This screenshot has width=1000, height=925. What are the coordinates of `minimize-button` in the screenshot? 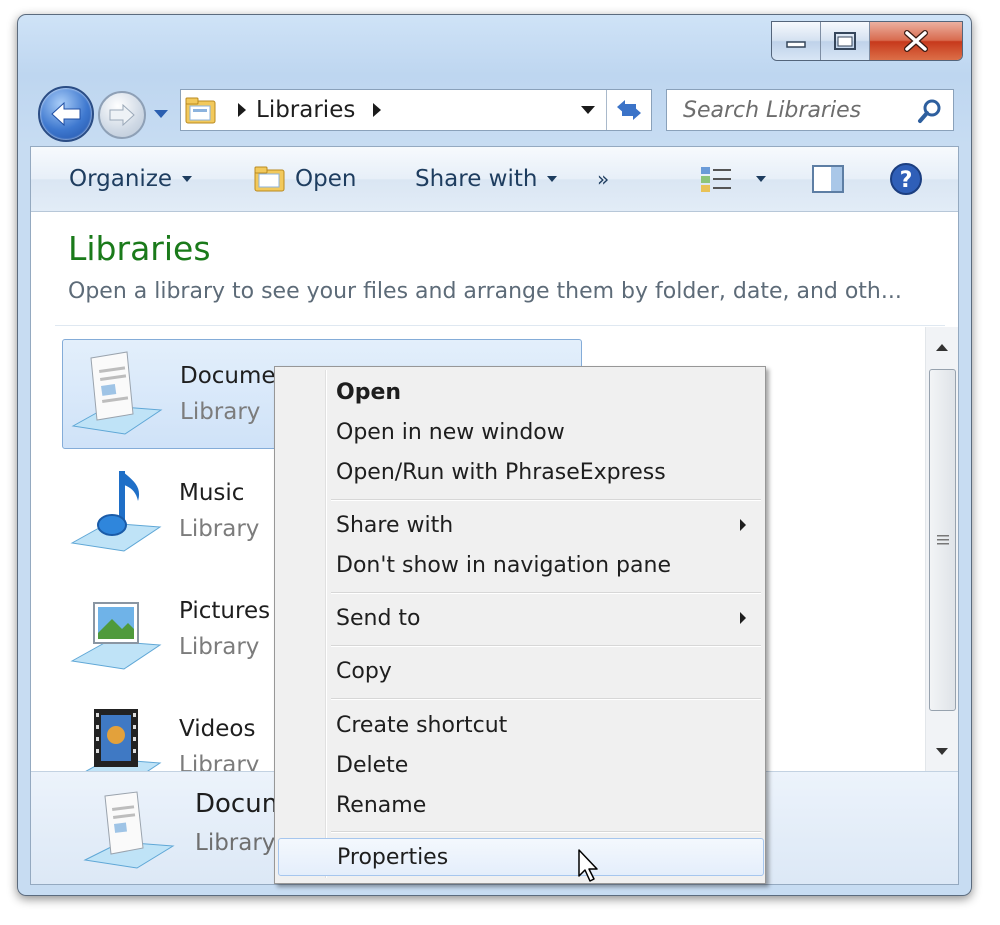 It's located at (796, 41).